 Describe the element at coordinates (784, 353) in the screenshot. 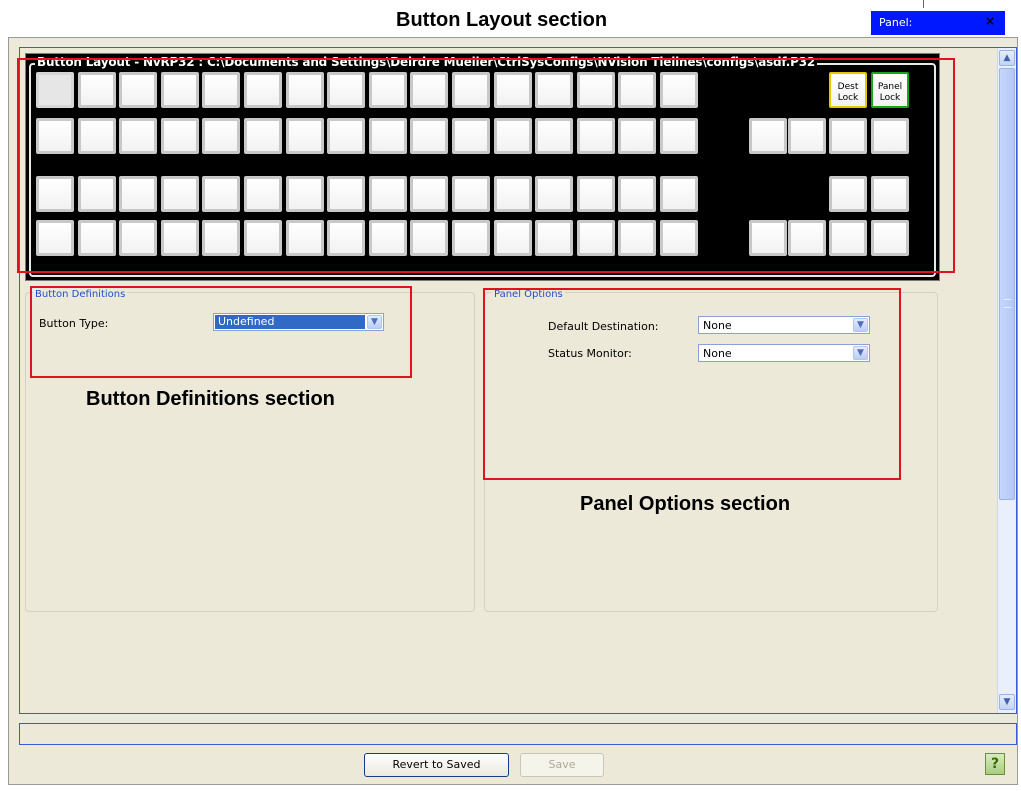

I see `status-monitor-select: None ▼` at that location.